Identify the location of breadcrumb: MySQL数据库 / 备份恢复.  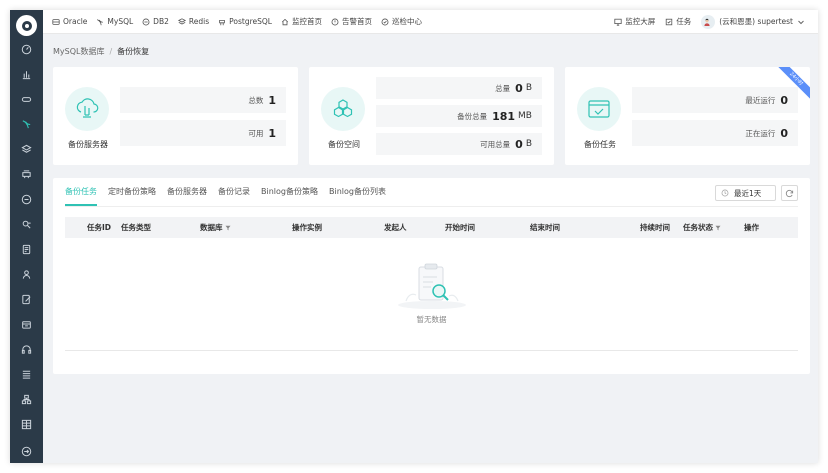
(101, 51).